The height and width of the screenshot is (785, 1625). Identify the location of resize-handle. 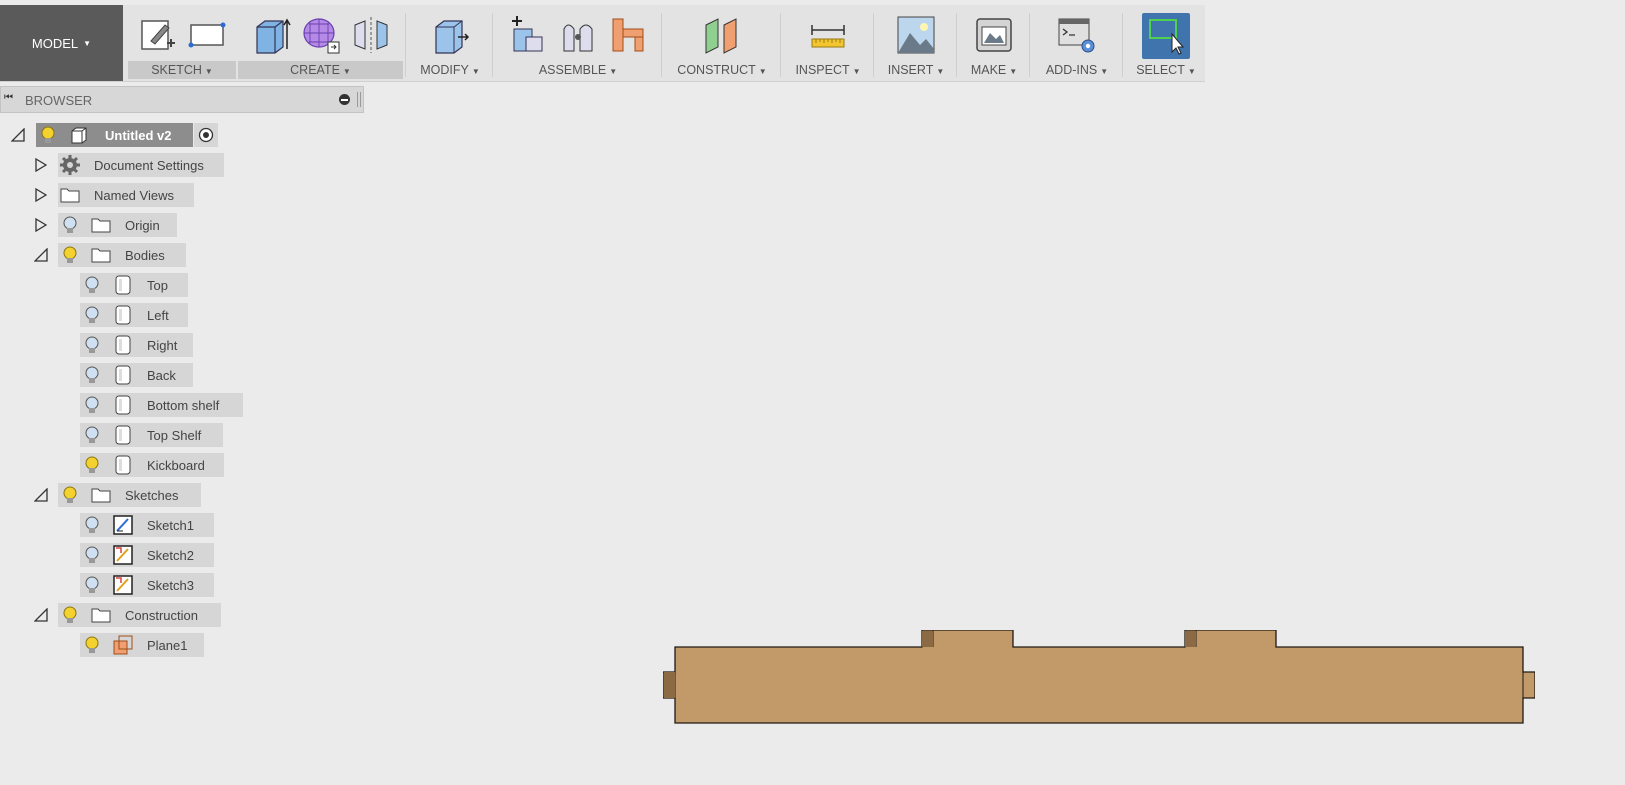
(359, 99).